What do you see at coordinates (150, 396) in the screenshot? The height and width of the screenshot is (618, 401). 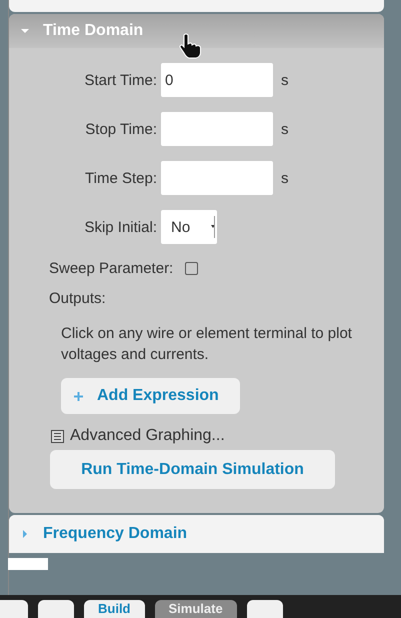 I see `add-expression-button: Add Expression` at bounding box center [150, 396].